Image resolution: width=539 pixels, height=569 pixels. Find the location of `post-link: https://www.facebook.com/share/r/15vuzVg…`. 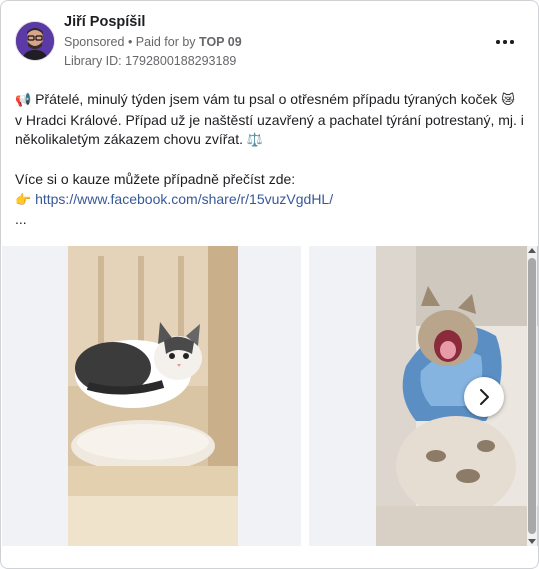

post-link: https://www.facebook.com/share/r/15vuzVg… is located at coordinates (184, 199).